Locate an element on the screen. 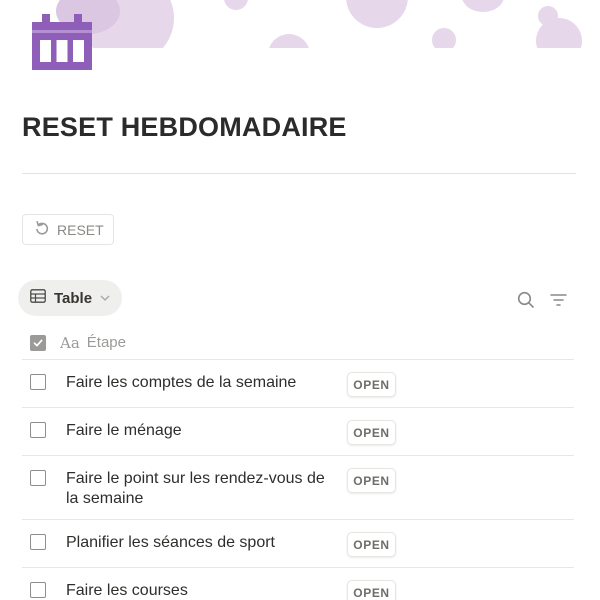 The image size is (600, 600). table-header: Aa Étape is located at coordinates (298, 343).